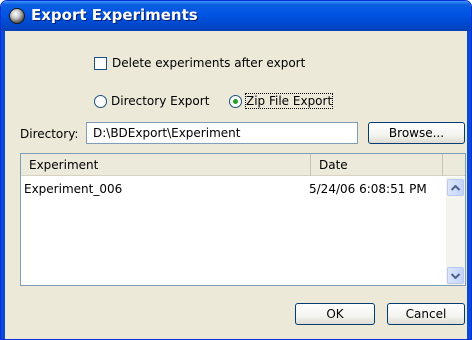 Image resolution: width=472 pixels, height=340 pixels. Describe the element at coordinates (233, 189) in the screenshot. I see `table-row: Experiment_006 5/24/06 6:08:51 PM` at that location.